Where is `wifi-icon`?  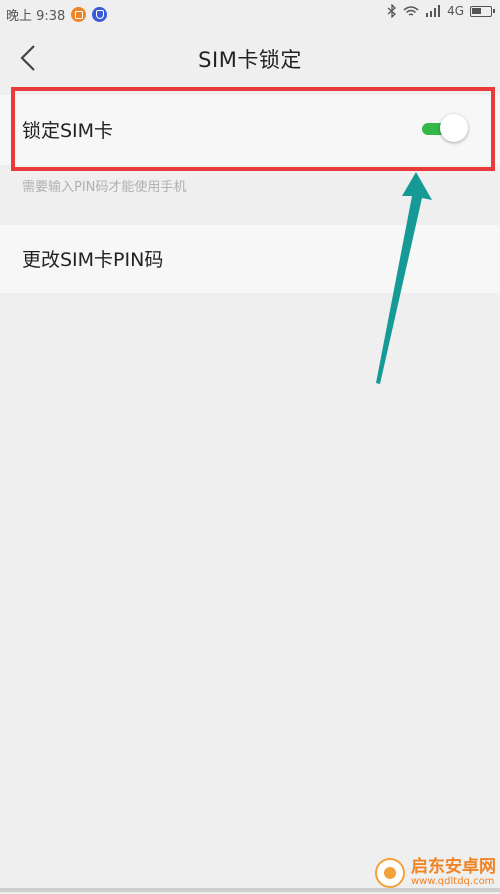 wifi-icon is located at coordinates (411, 10).